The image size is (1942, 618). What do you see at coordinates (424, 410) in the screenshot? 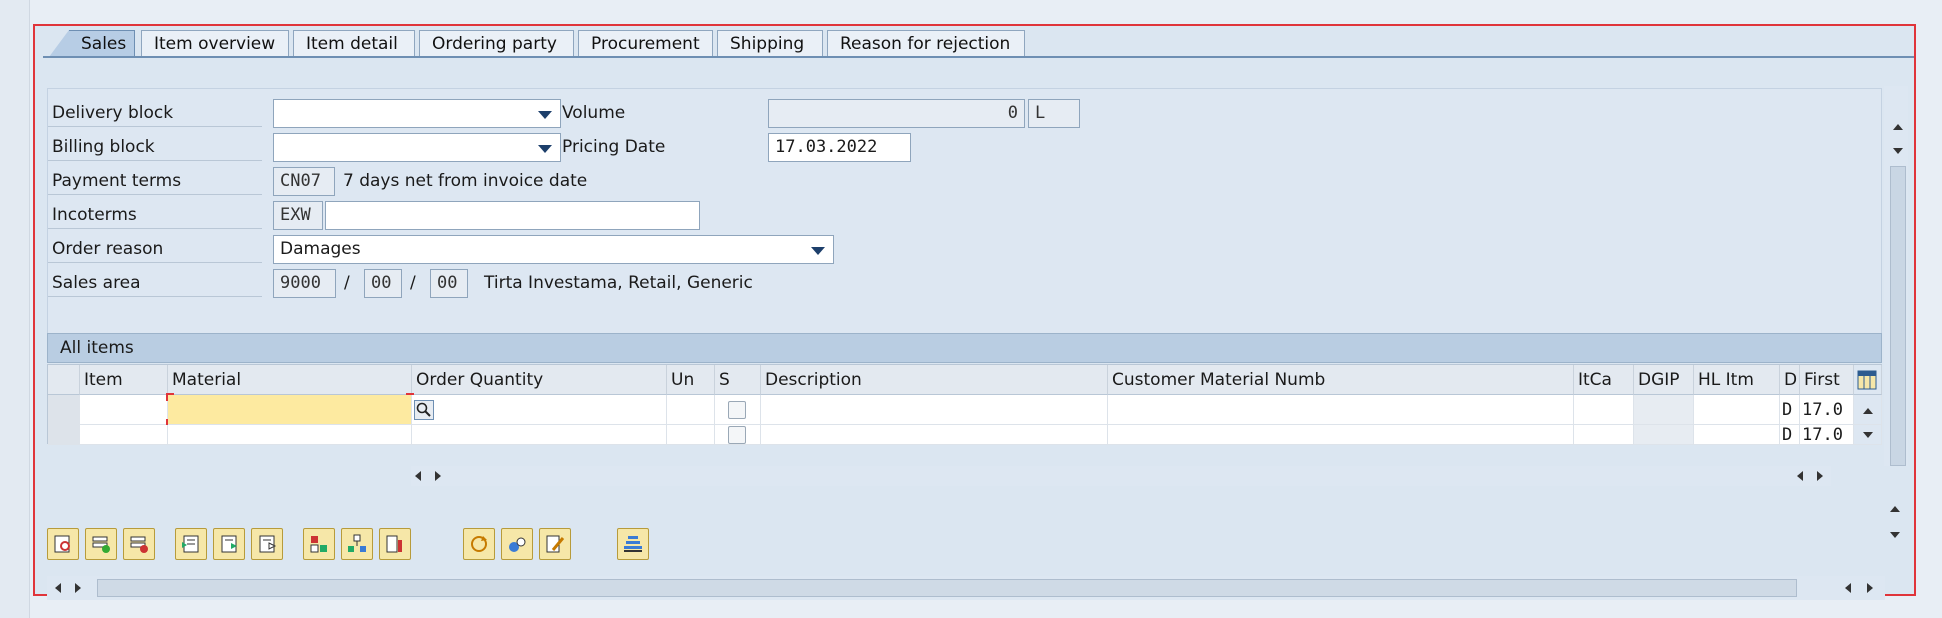
I see `search-help-icon` at bounding box center [424, 410].